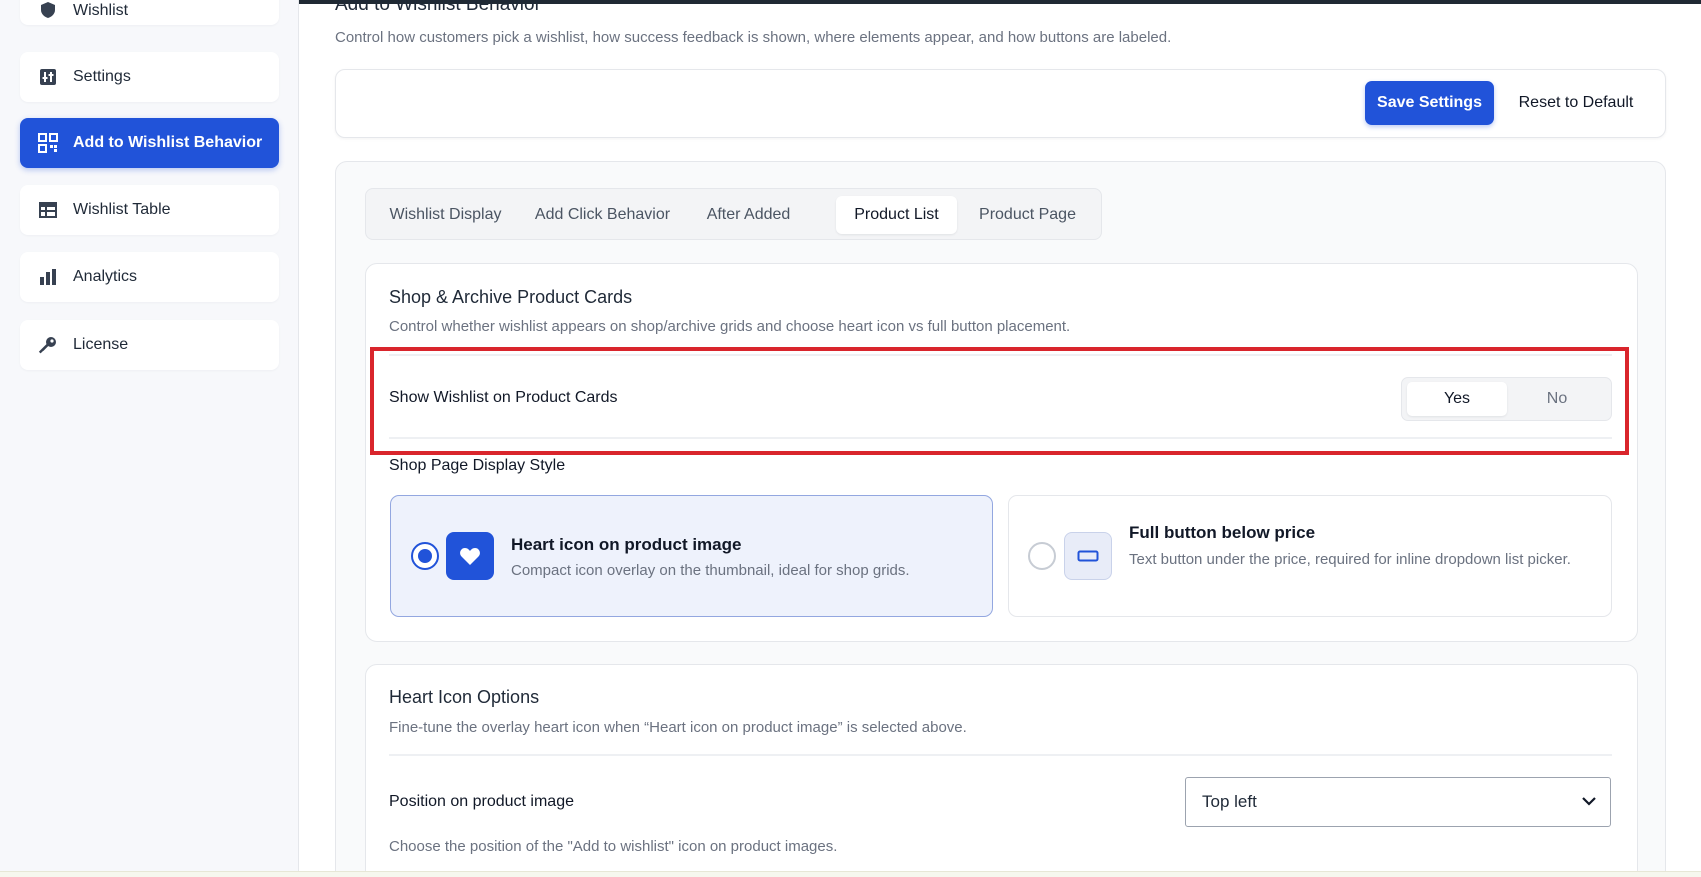  I want to click on sidebar-item-analytics: Analytics, so click(149, 277).